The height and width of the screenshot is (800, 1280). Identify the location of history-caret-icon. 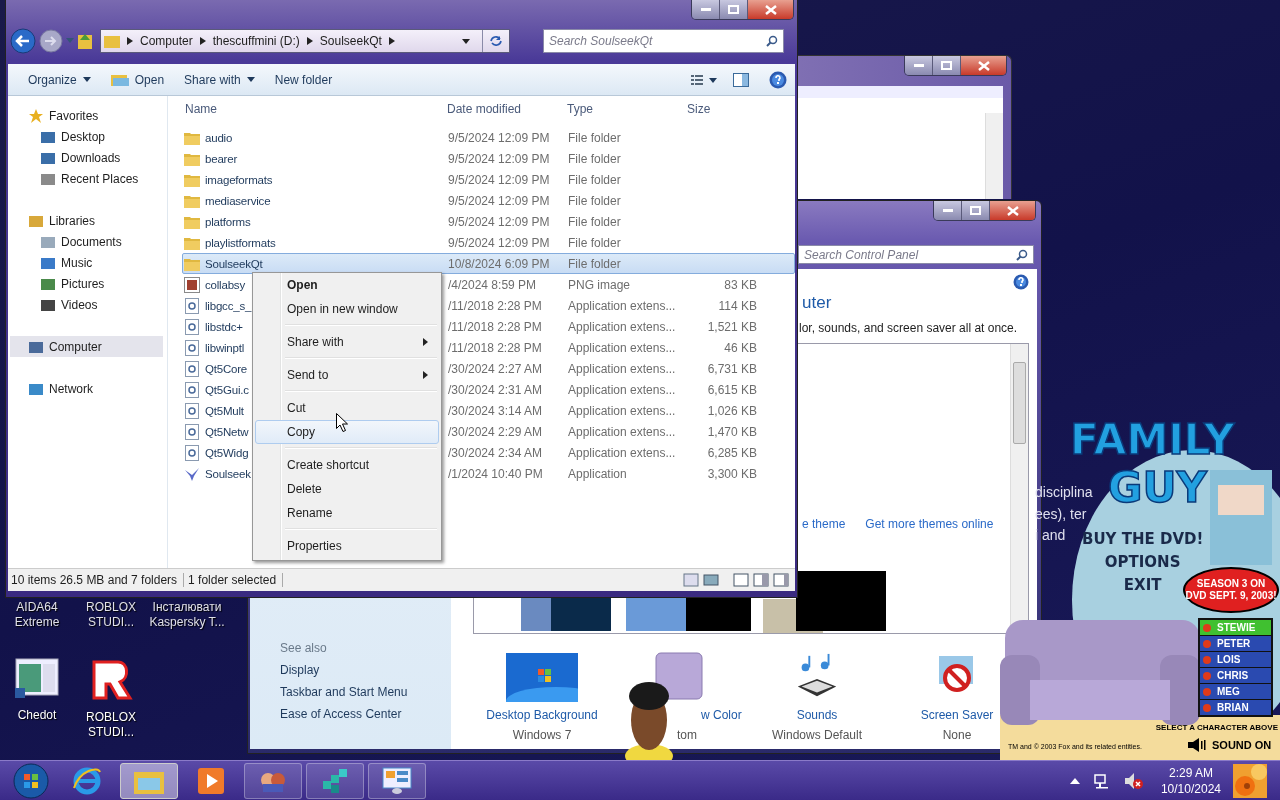
(466, 41).